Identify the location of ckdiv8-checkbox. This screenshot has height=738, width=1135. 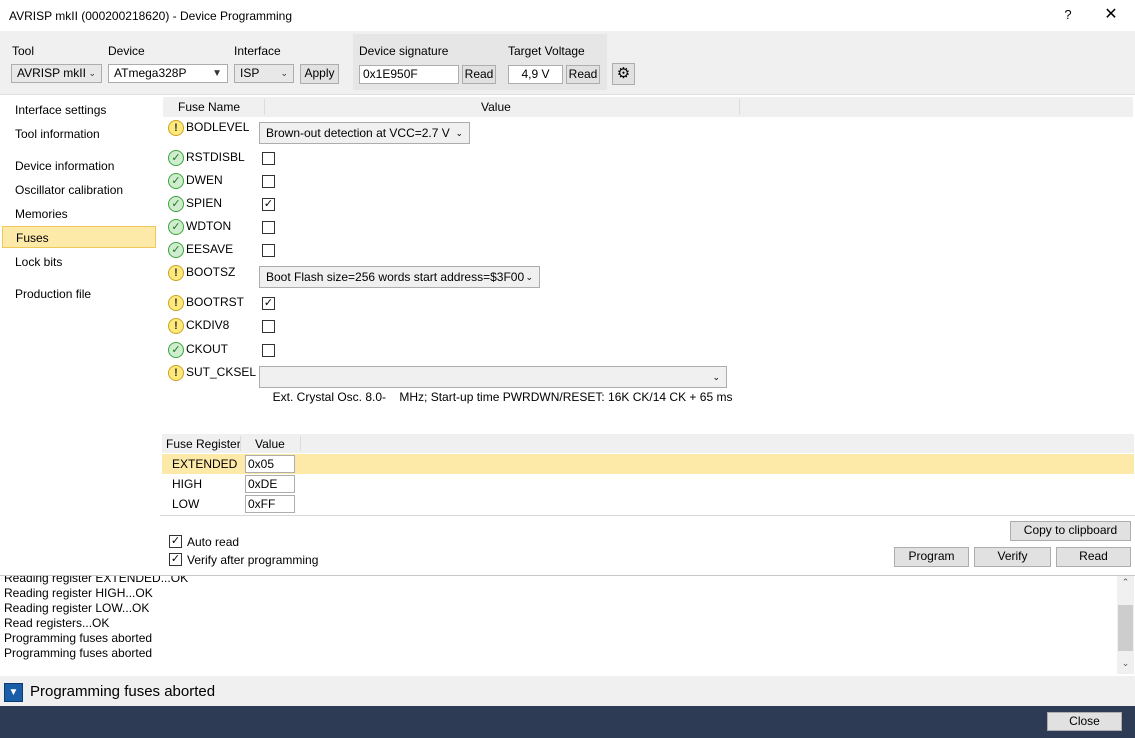
(268, 326).